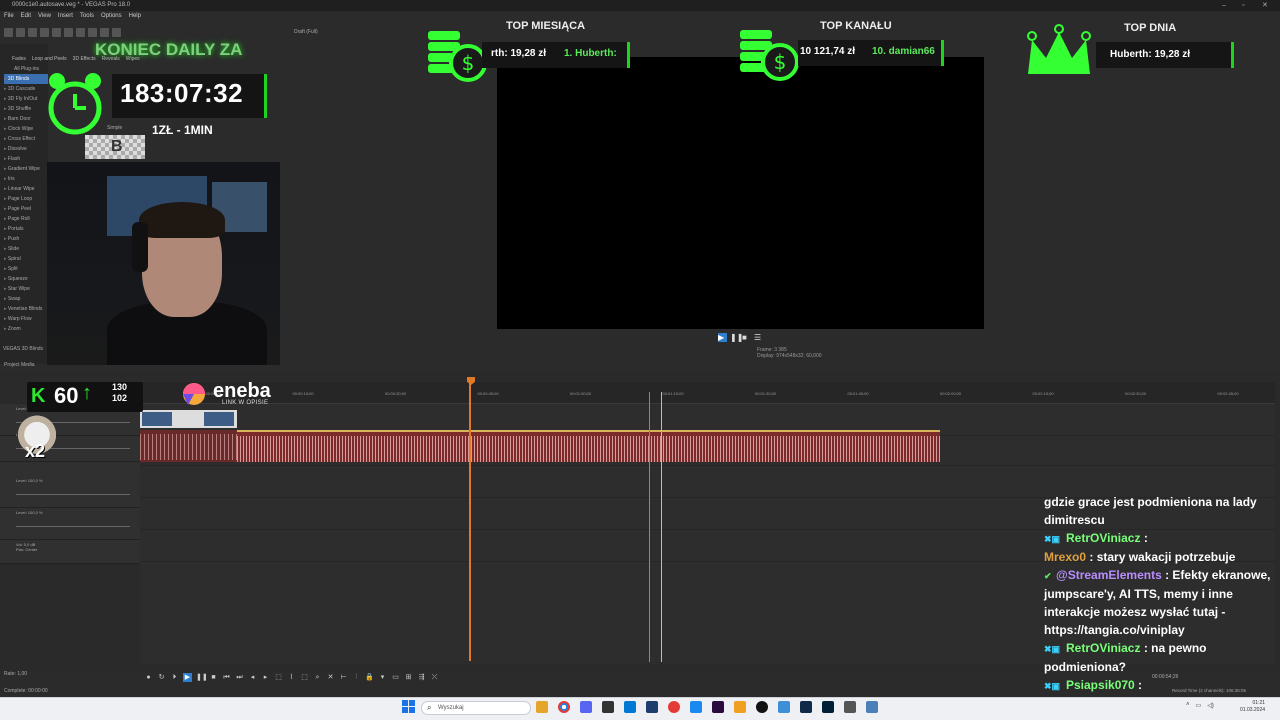  Describe the element at coordinates (68, 32) in the screenshot. I see `cut-icon` at that location.